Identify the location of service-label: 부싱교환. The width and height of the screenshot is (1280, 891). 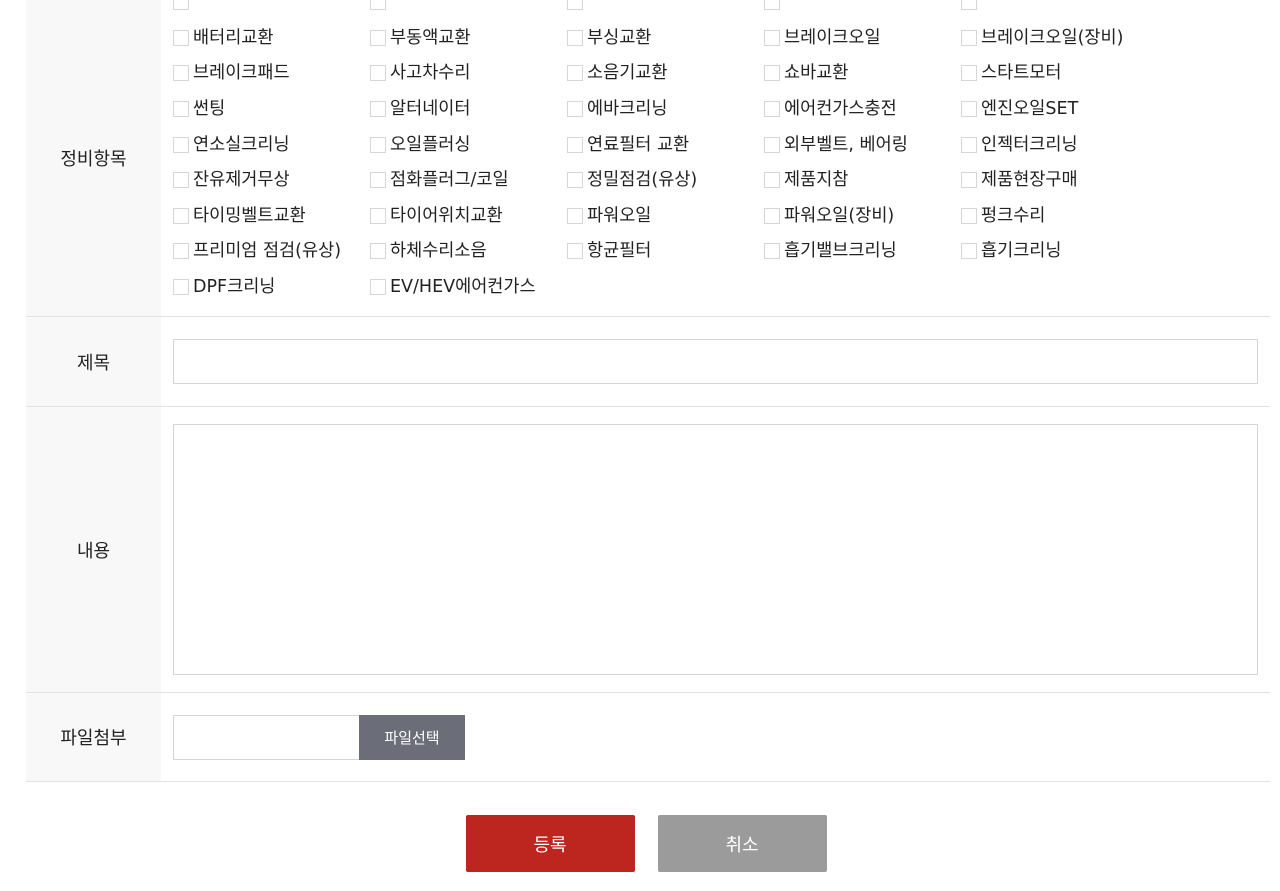
(619, 37).